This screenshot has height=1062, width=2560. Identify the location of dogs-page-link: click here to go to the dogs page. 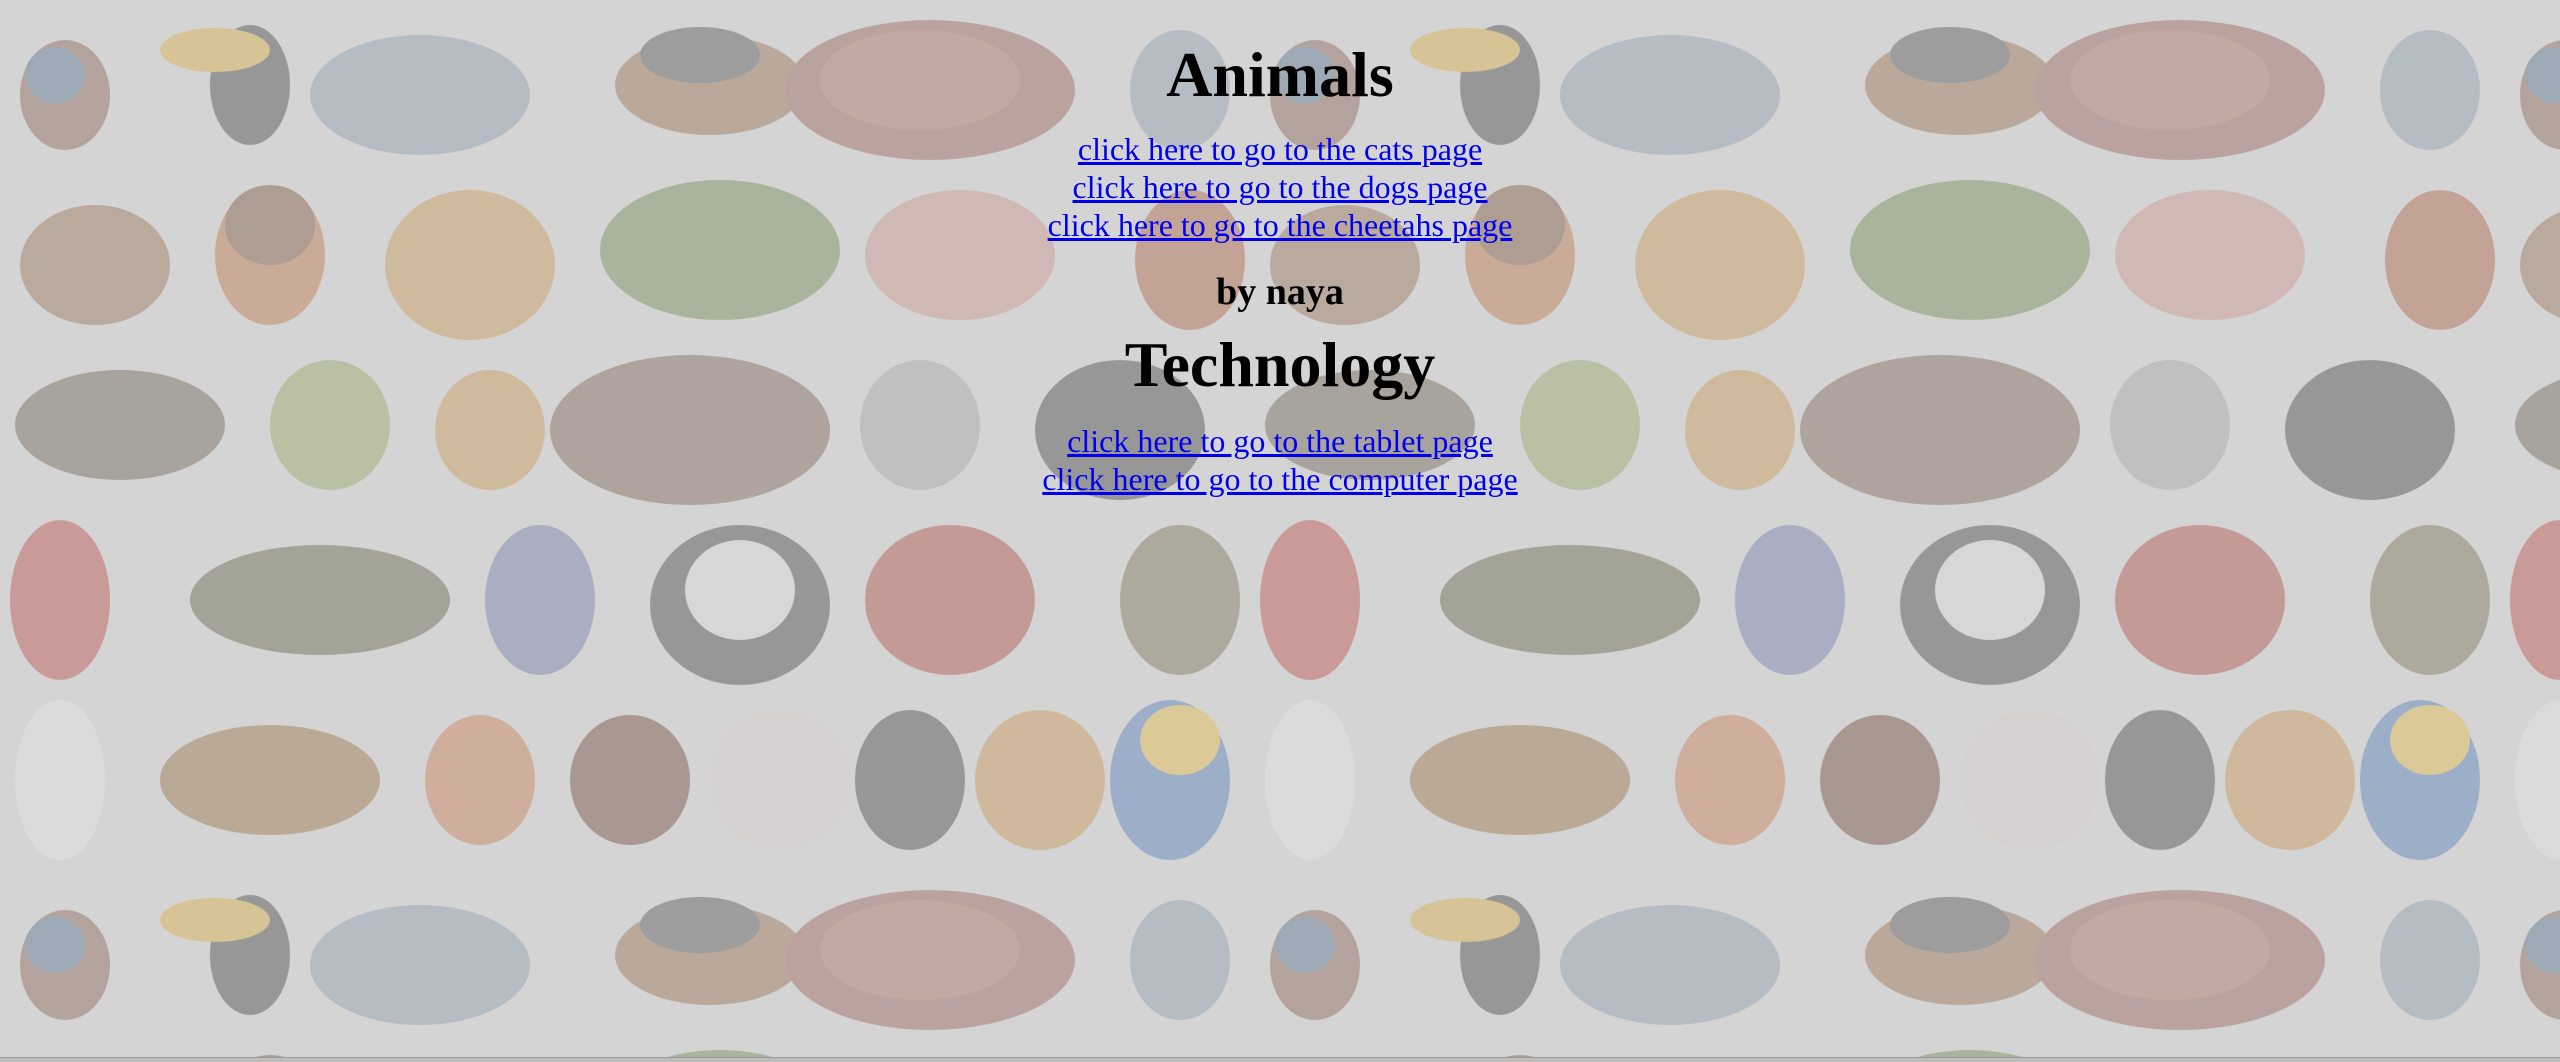
(1280, 187).